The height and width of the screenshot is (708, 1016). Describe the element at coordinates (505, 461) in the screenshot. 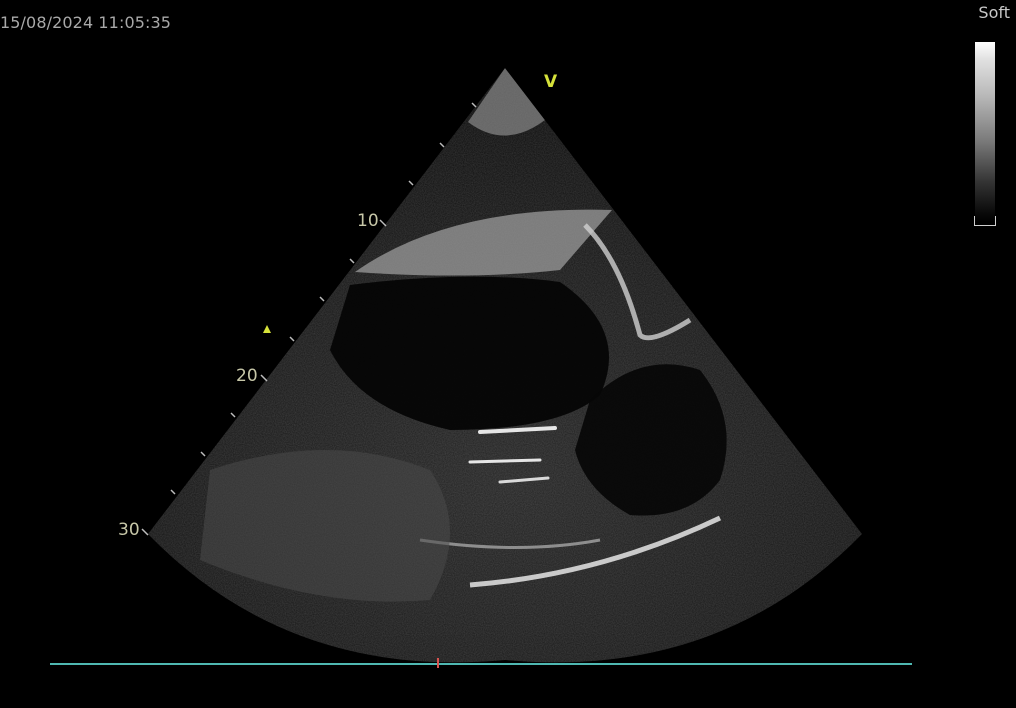

I see `valve-leaflet-echo` at that location.